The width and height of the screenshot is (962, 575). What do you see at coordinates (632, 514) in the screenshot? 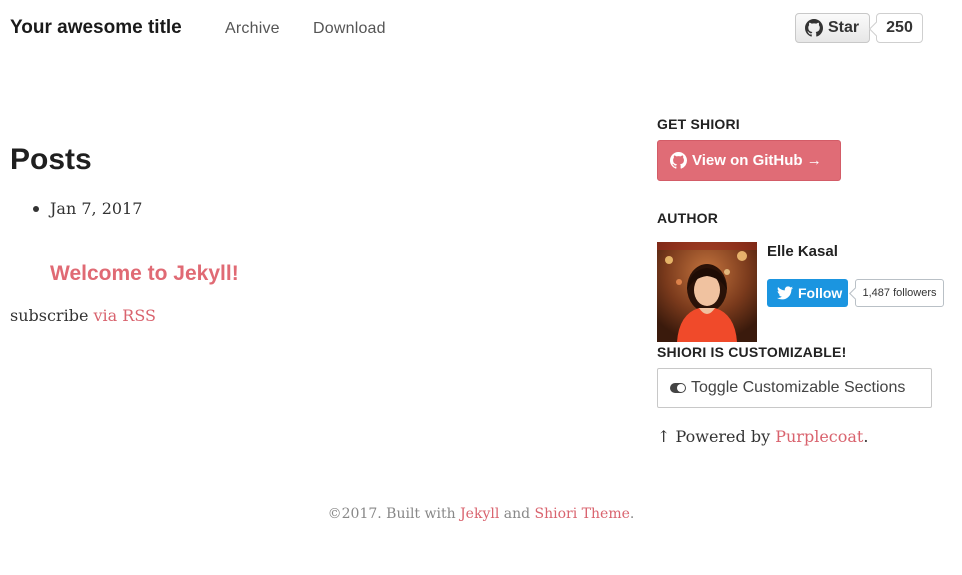
I see `footer-suffix: .` at bounding box center [632, 514].